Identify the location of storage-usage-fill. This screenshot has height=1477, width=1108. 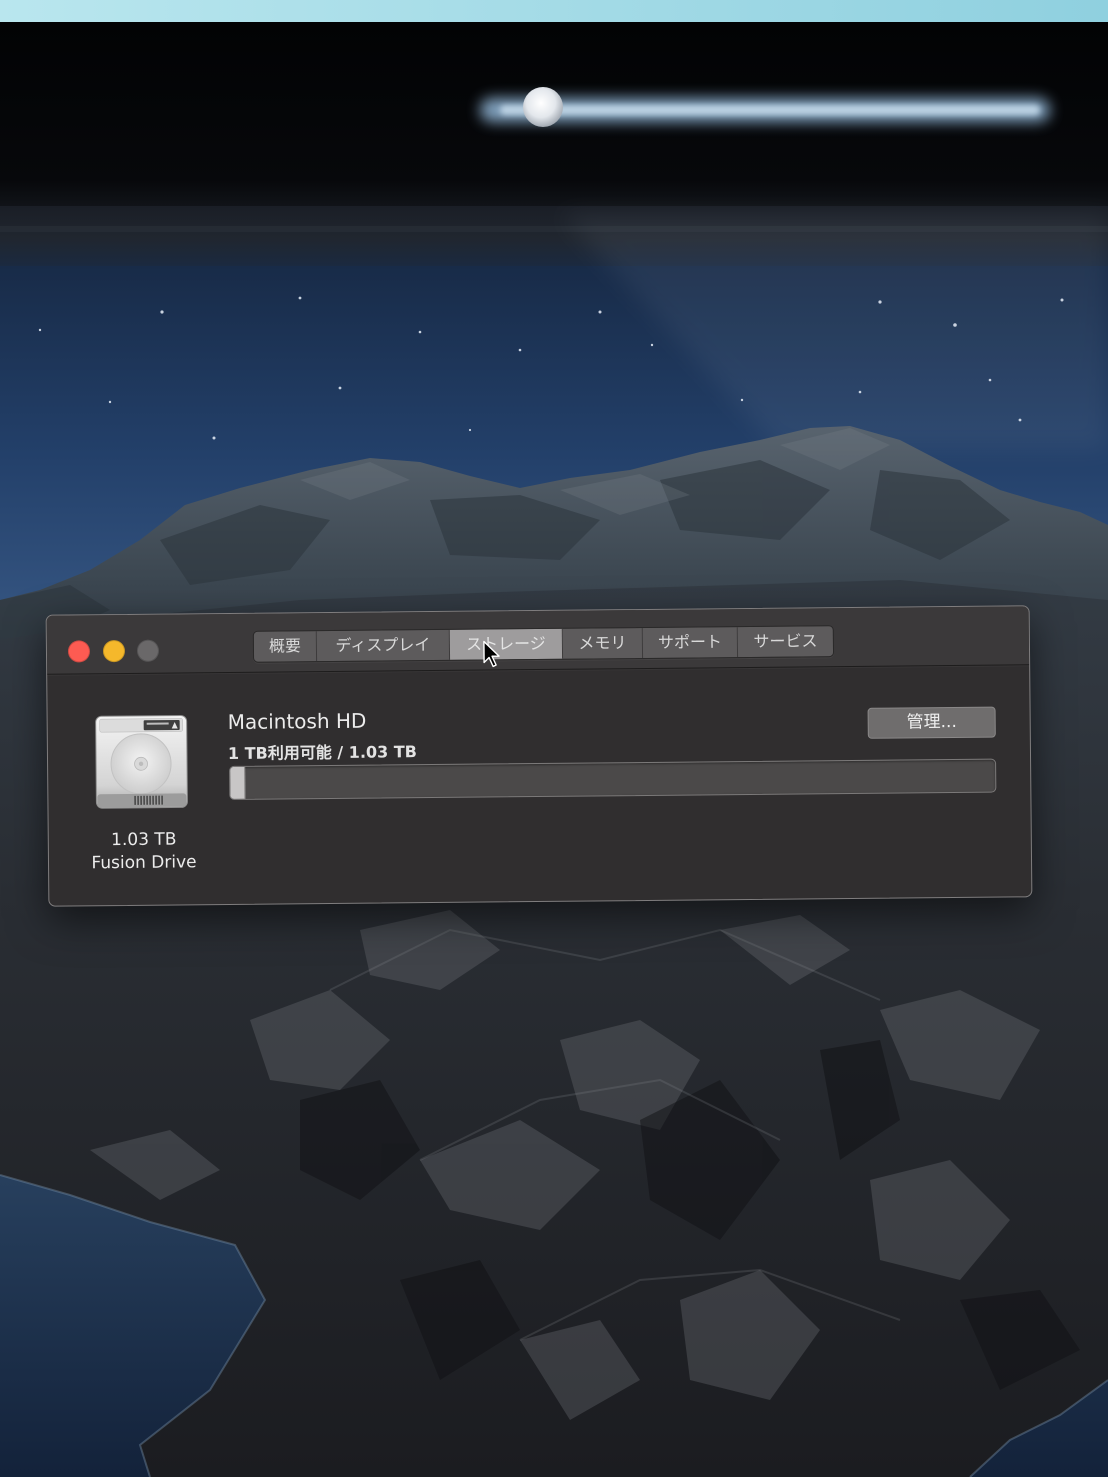
(238, 782).